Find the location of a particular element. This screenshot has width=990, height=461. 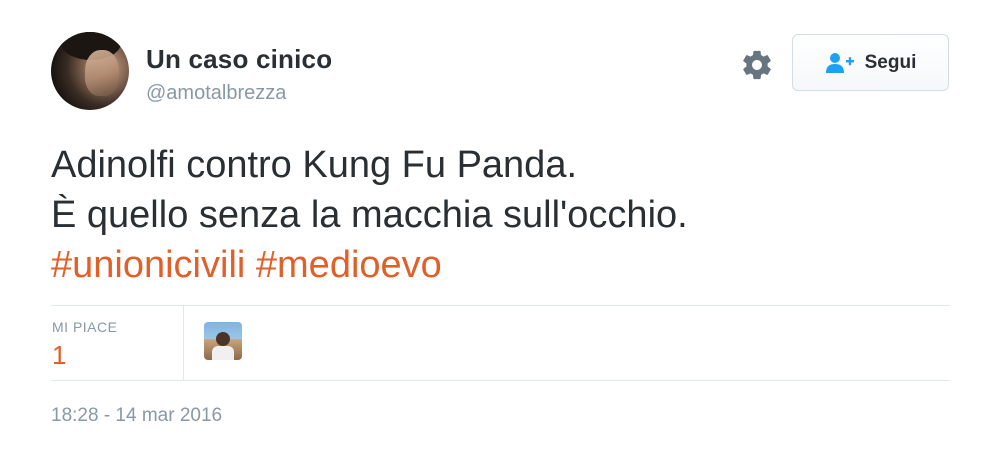

tweet-hashtags: #unionicivili #medioevo is located at coordinates (369, 265).